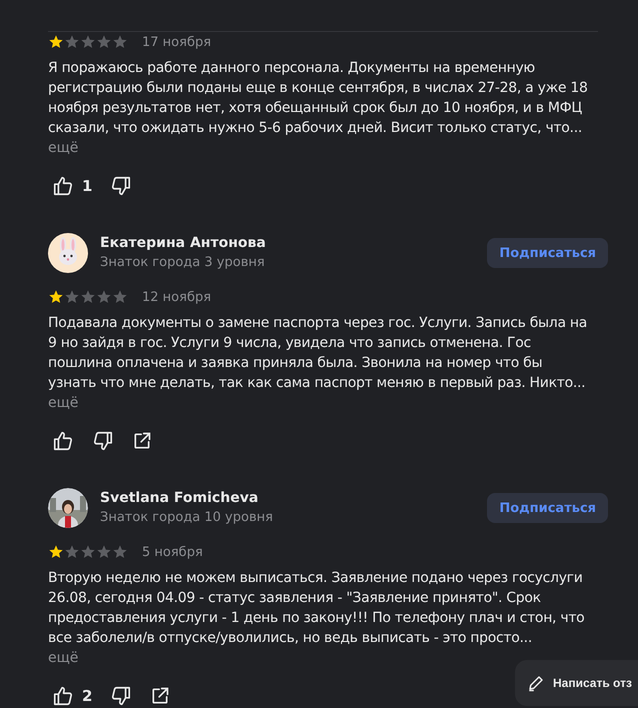 The height and width of the screenshot is (708, 638). I want to click on like-button: 2, so click(72, 696).